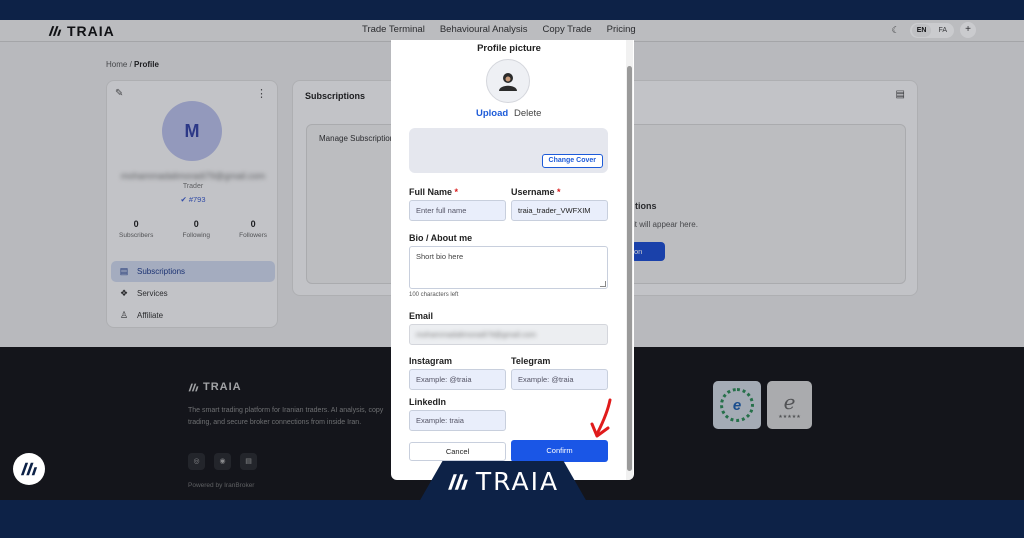  I want to click on frame-top-band, so click(512, 10).